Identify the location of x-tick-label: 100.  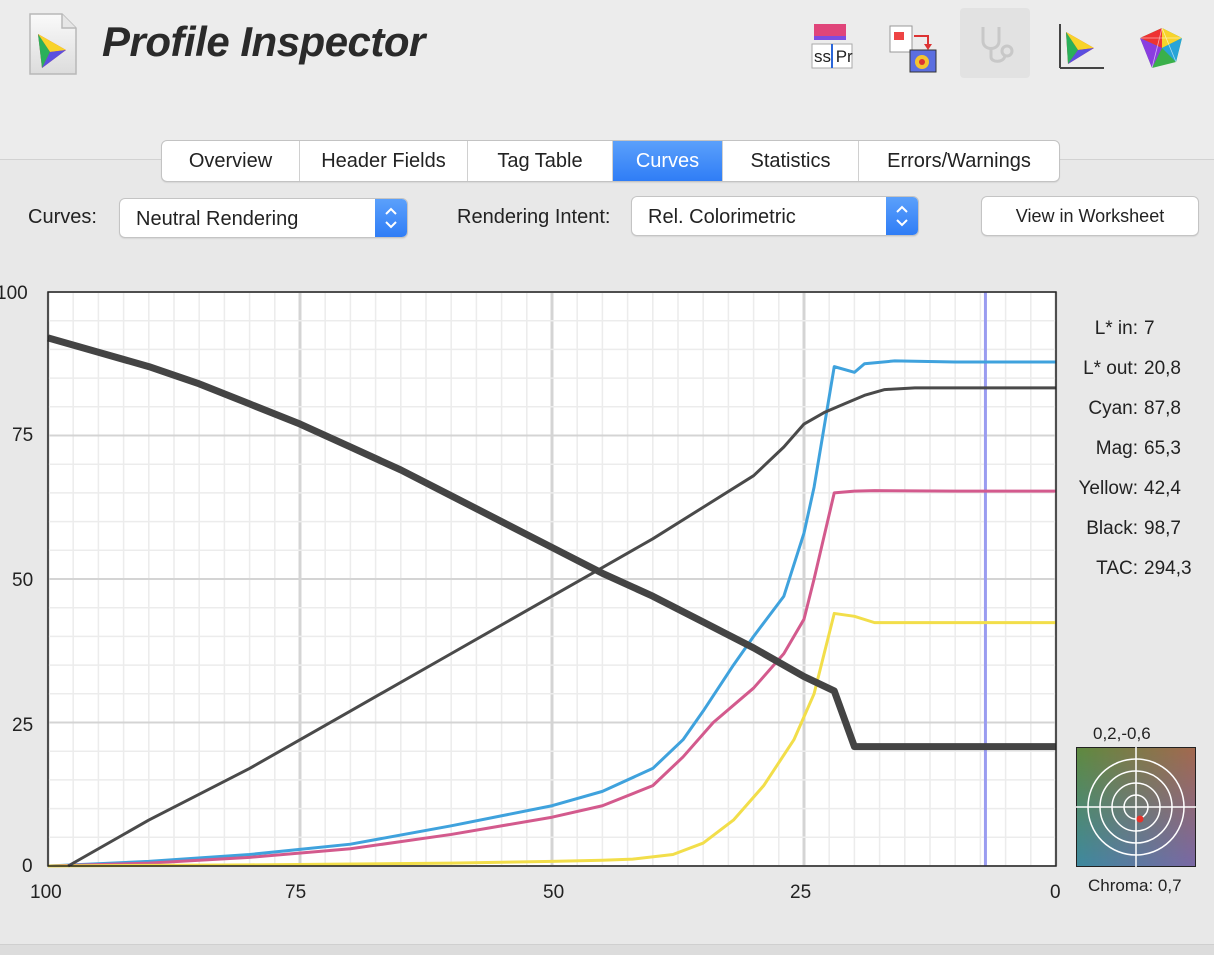
(46, 892).